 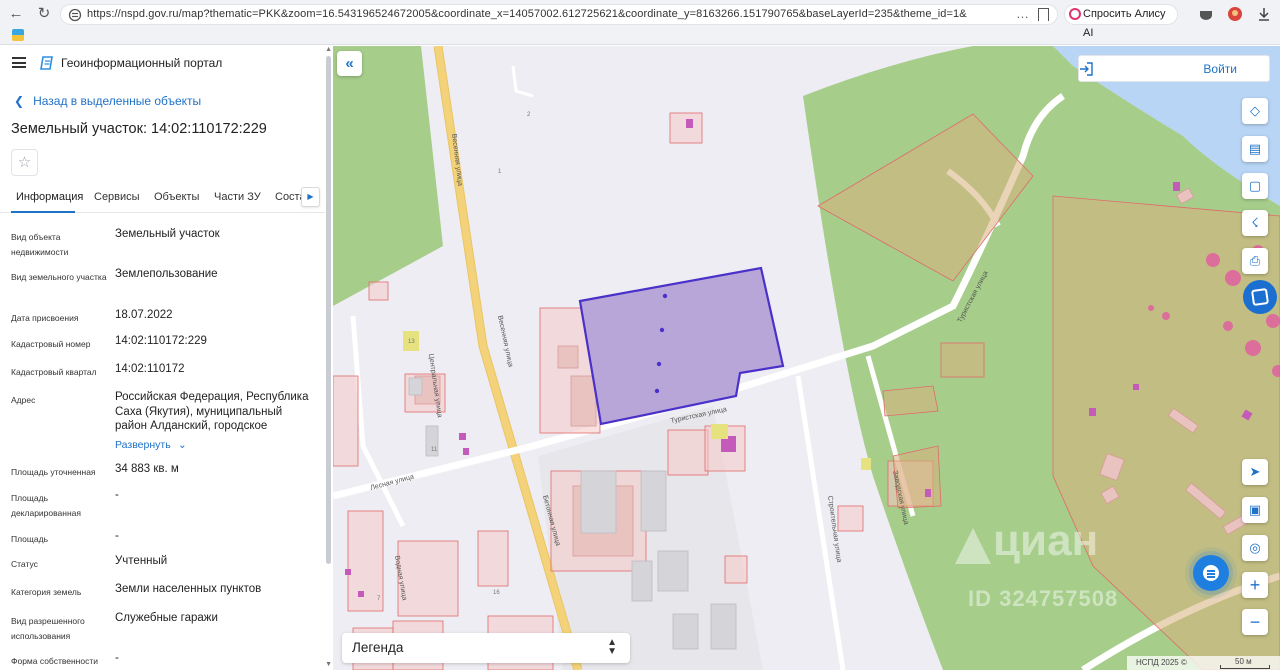 I want to click on building, so click(x=568, y=357).